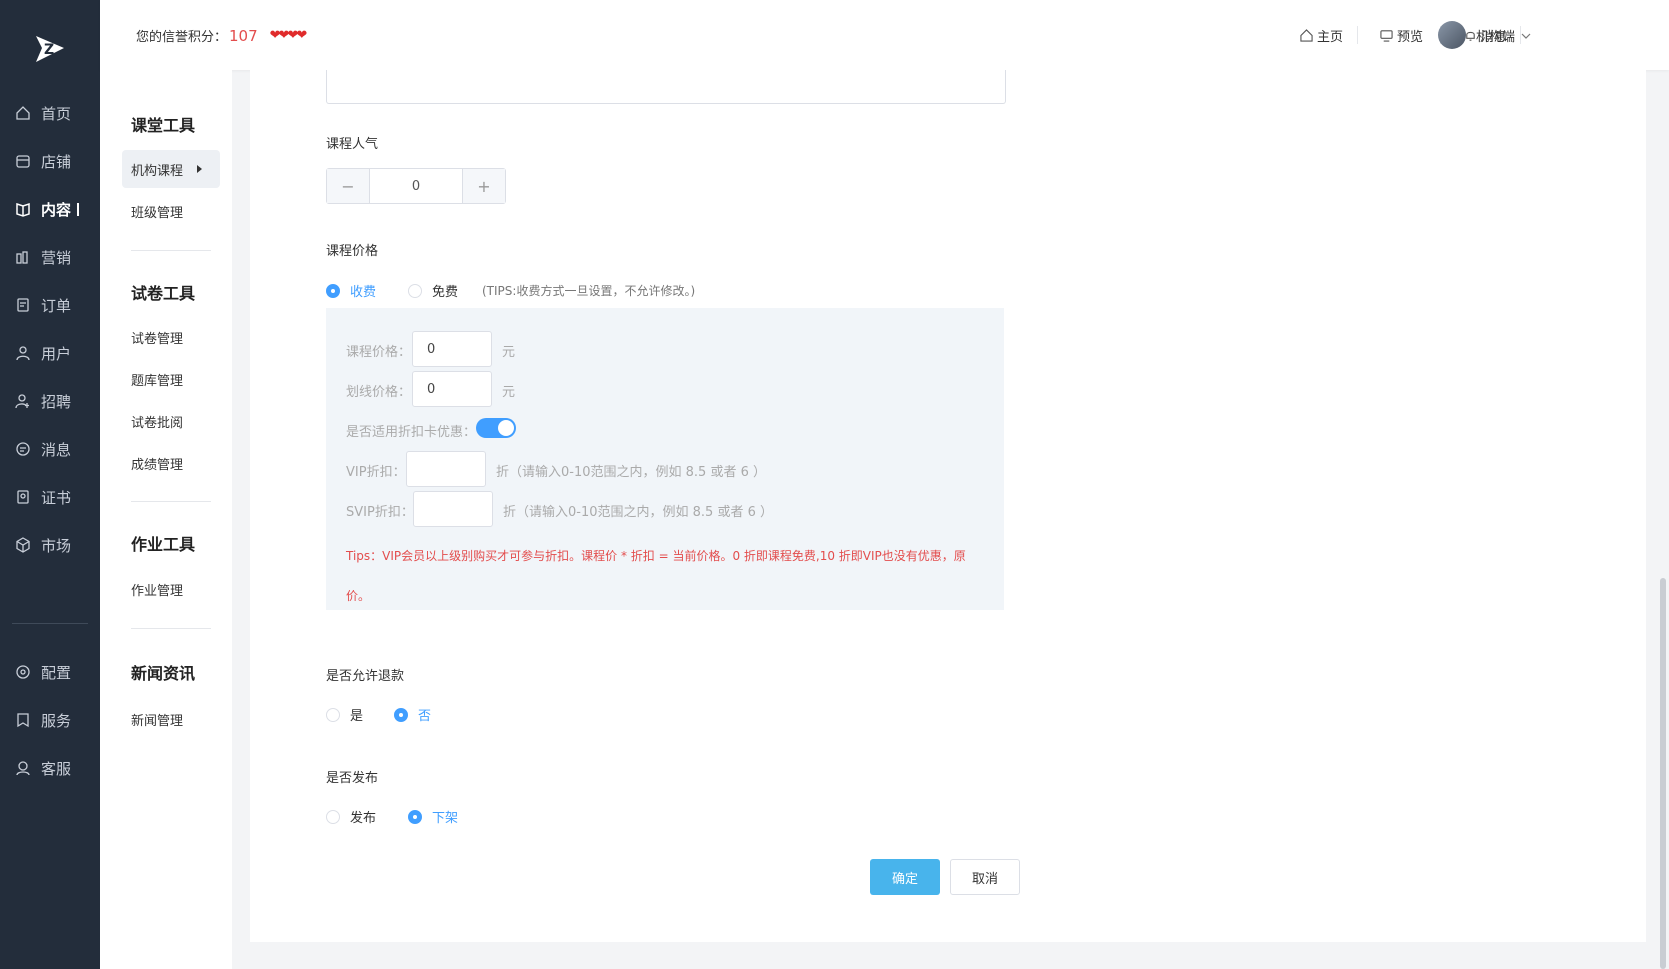  I want to click on nav-label: 服务, so click(56, 720).